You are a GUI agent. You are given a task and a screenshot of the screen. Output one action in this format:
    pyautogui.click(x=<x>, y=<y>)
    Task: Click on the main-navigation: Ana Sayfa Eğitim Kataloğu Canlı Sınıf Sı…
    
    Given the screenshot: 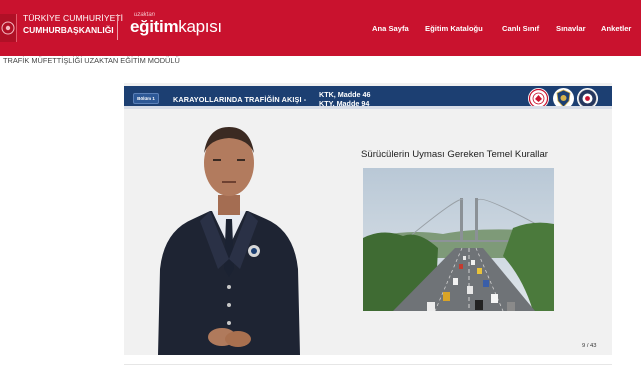 What is the action you would take?
    pyautogui.click(x=320, y=31)
    